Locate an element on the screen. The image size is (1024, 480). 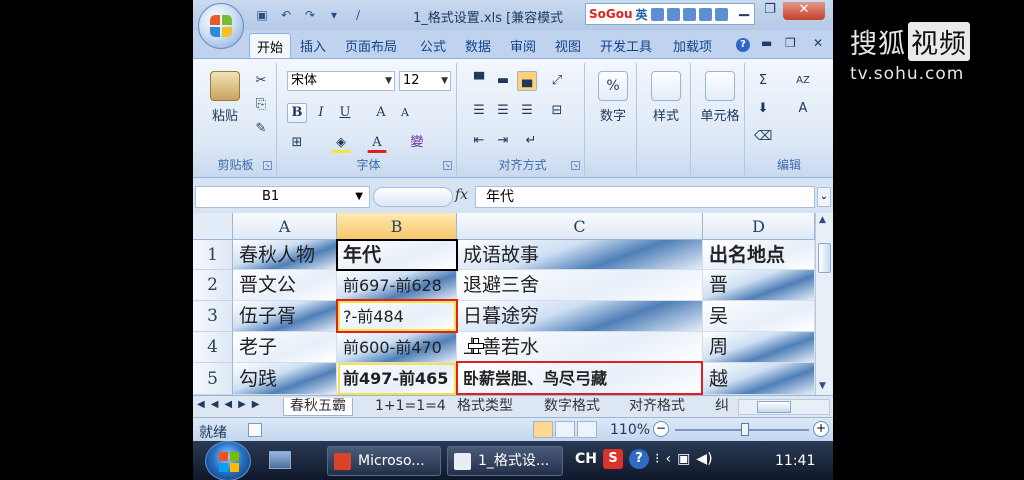
hscroll-thumb is located at coordinates (774, 407).